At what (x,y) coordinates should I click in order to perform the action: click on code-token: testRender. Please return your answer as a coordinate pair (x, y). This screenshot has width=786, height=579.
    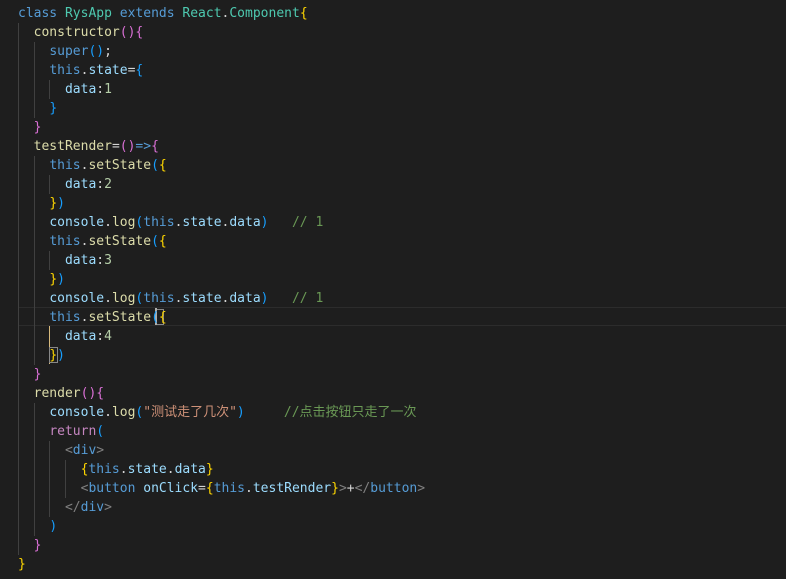
    Looking at the image, I should click on (292, 488).